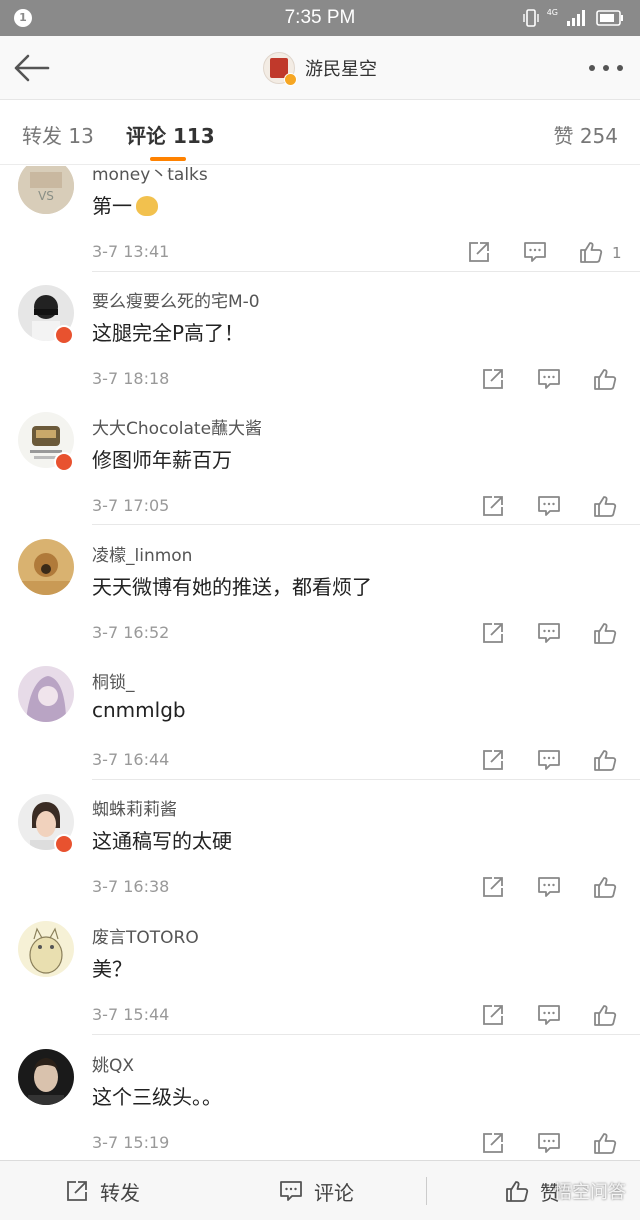 This screenshot has height=1220, width=640. I want to click on more-icon, so click(606, 68).